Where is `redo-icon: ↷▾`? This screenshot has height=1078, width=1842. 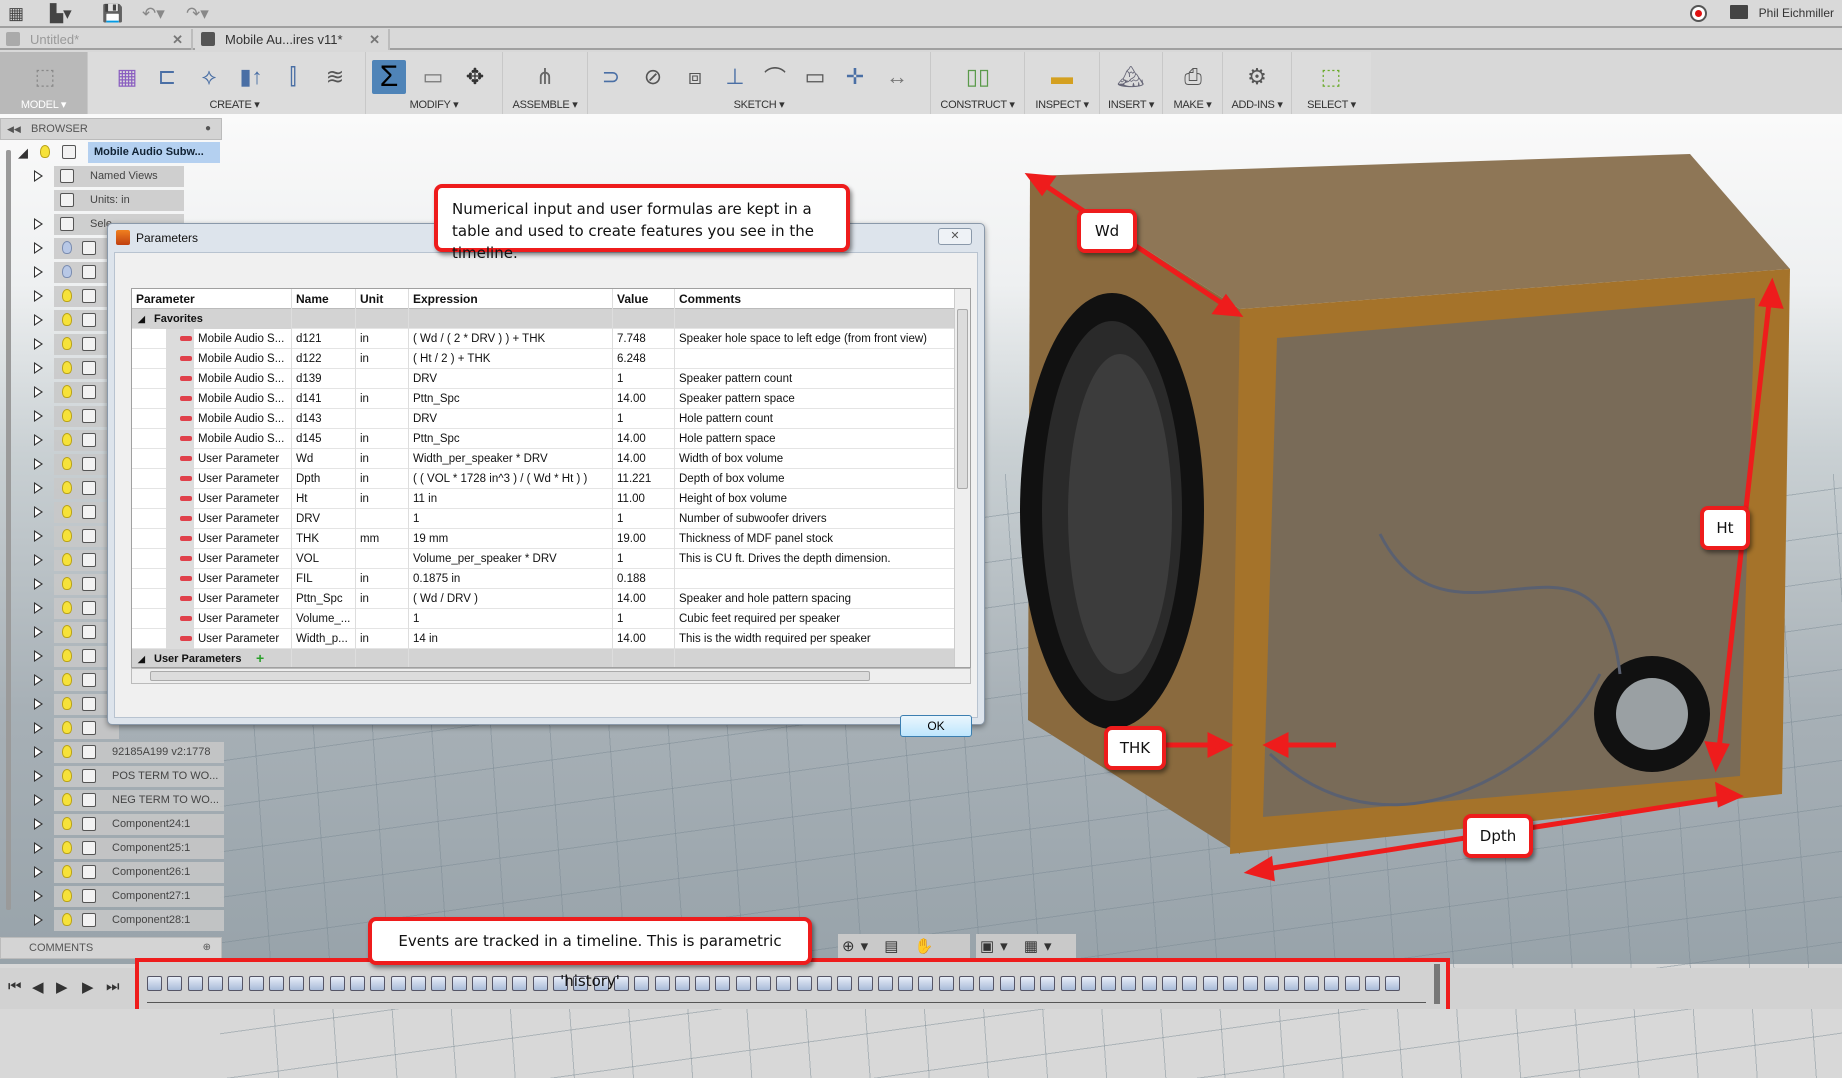
redo-icon: ↷▾ is located at coordinates (197, 14).